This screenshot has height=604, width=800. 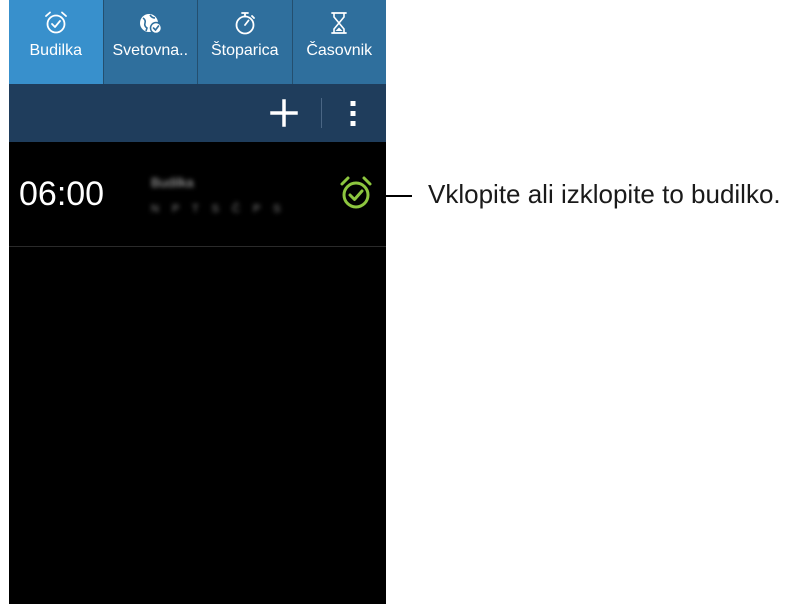 What do you see at coordinates (356, 194) in the screenshot?
I see `alarm-on-icon` at bounding box center [356, 194].